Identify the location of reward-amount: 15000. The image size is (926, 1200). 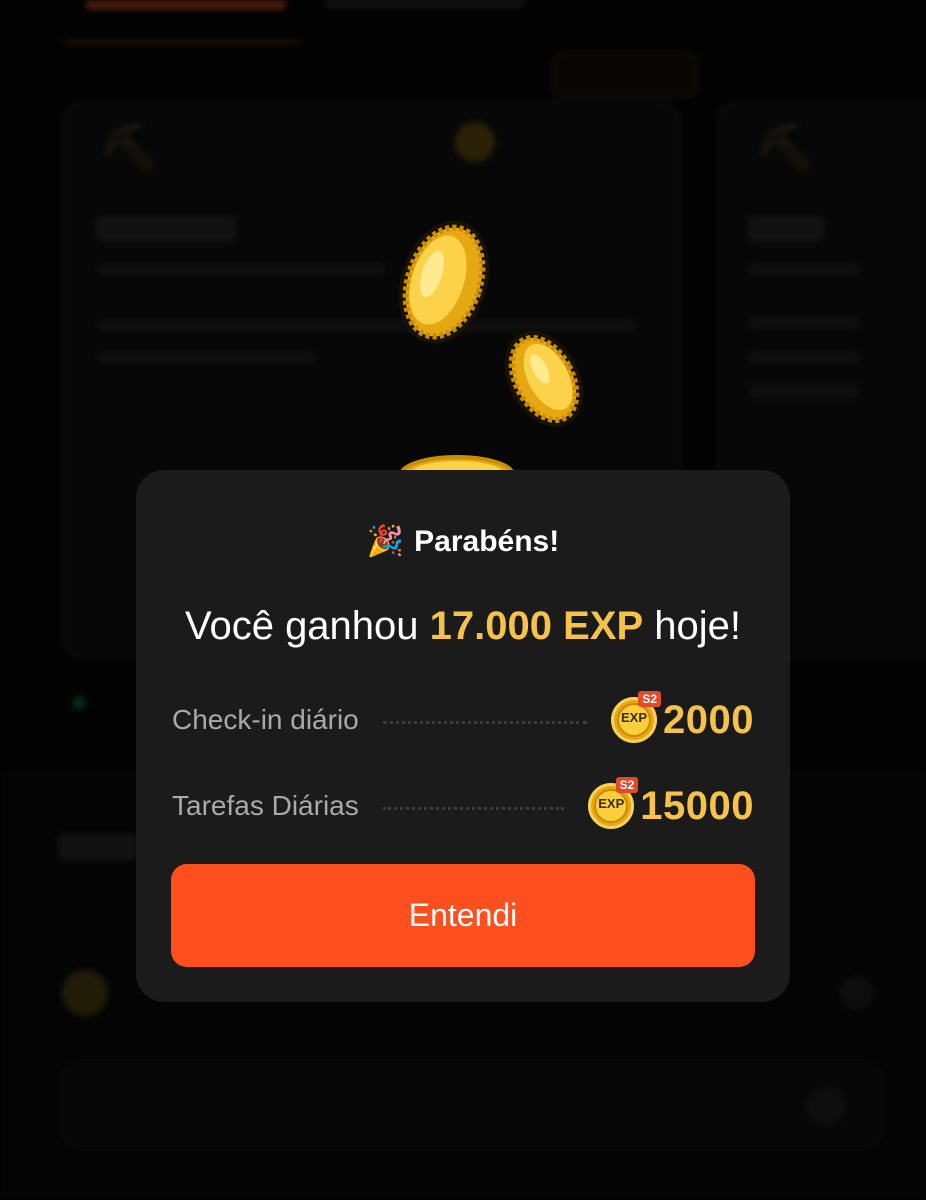
(697, 805).